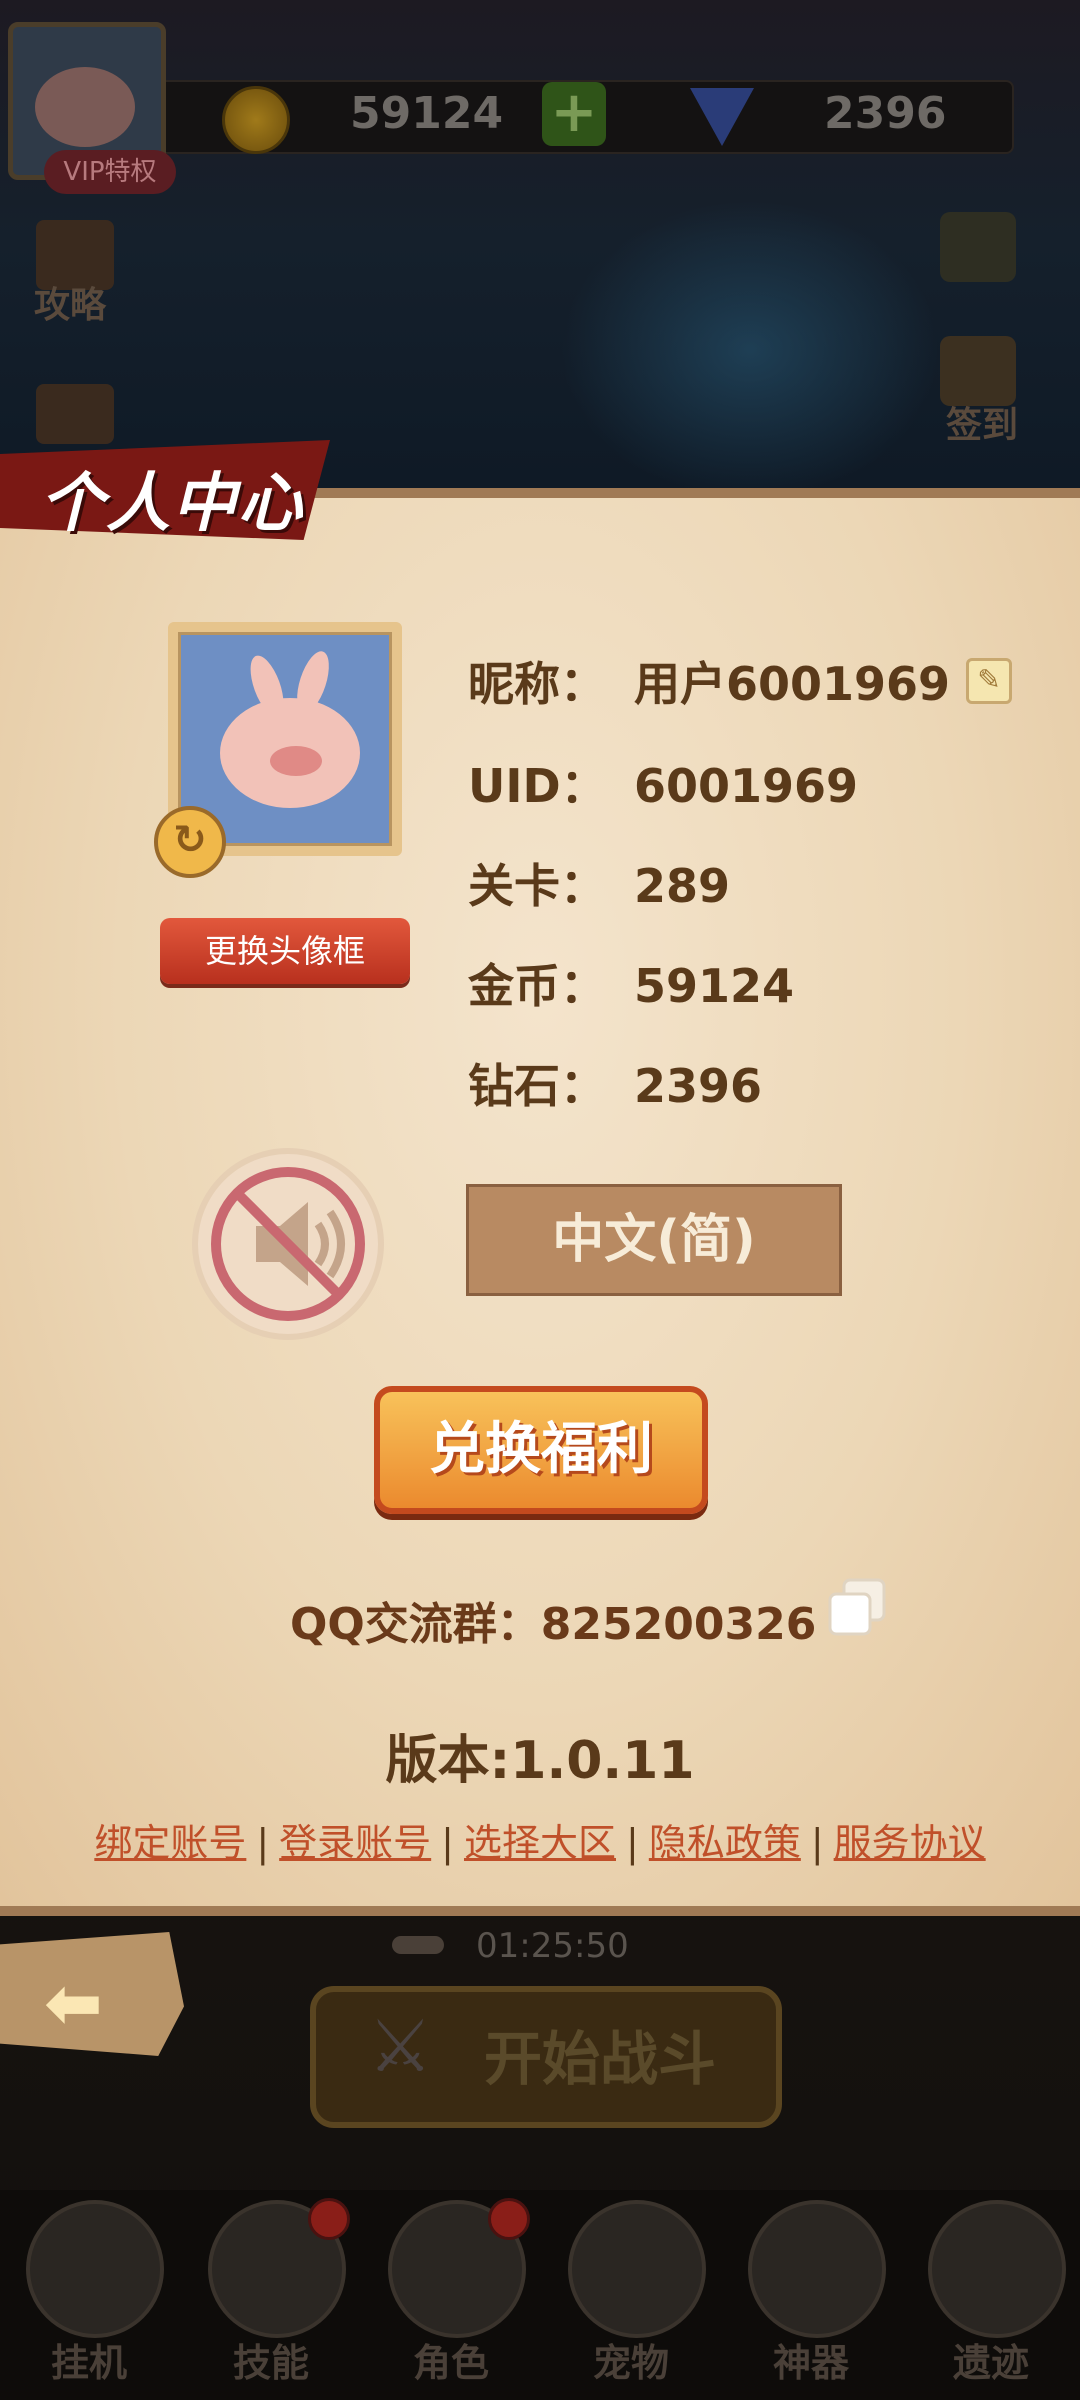 The width and height of the screenshot is (1080, 2400). What do you see at coordinates (89, 2295) in the screenshot?
I see `nav-idle: 挂机` at bounding box center [89, 2295].